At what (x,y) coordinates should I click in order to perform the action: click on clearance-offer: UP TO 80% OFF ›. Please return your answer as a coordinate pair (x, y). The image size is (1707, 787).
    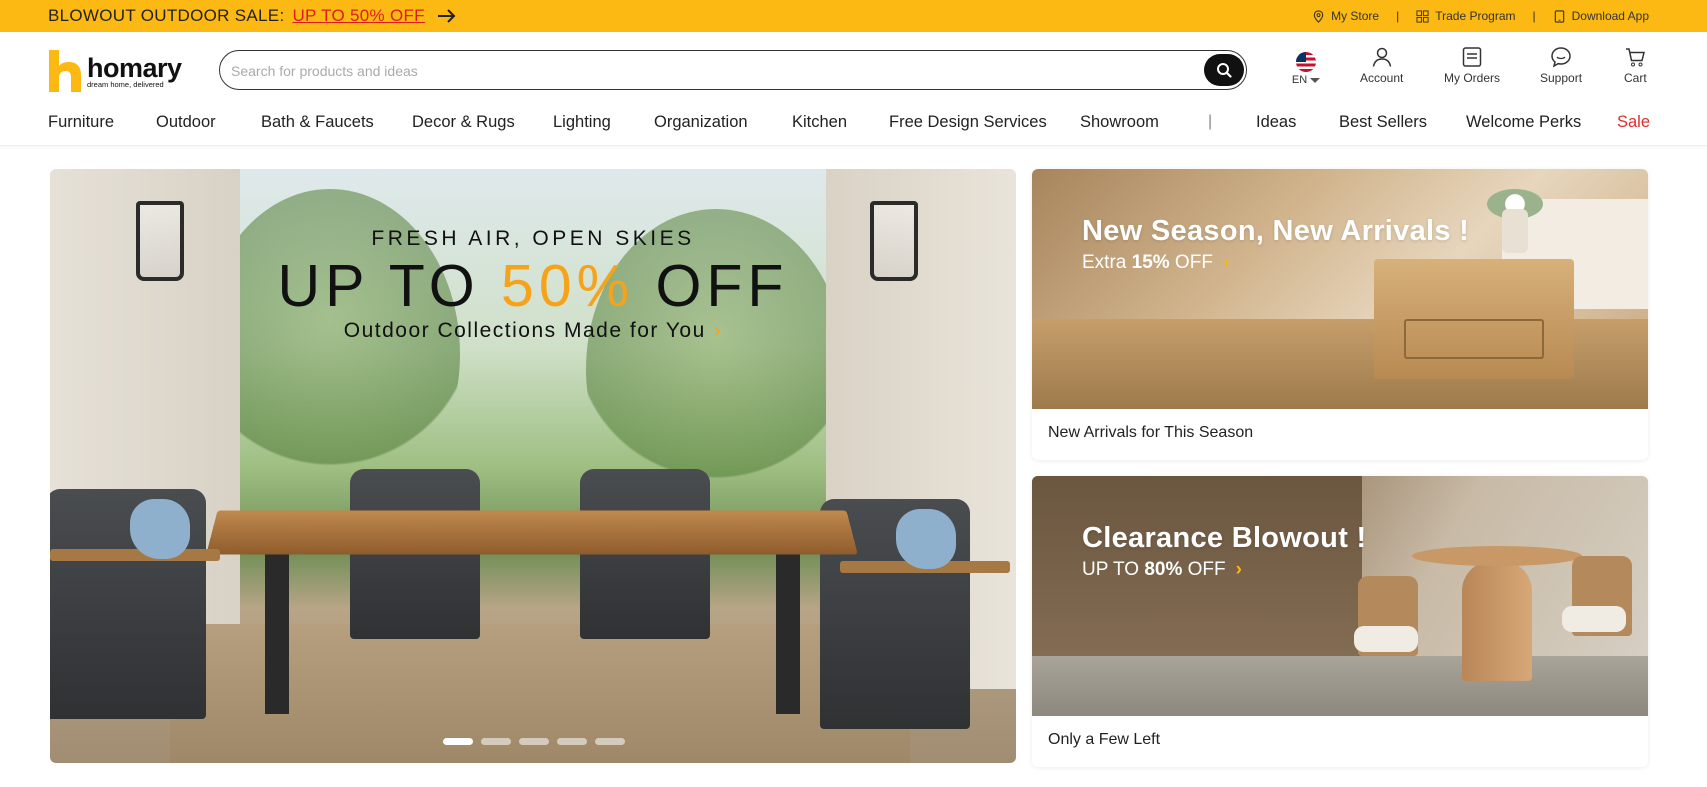
    Looking at the image, I should click on (1162, 570).